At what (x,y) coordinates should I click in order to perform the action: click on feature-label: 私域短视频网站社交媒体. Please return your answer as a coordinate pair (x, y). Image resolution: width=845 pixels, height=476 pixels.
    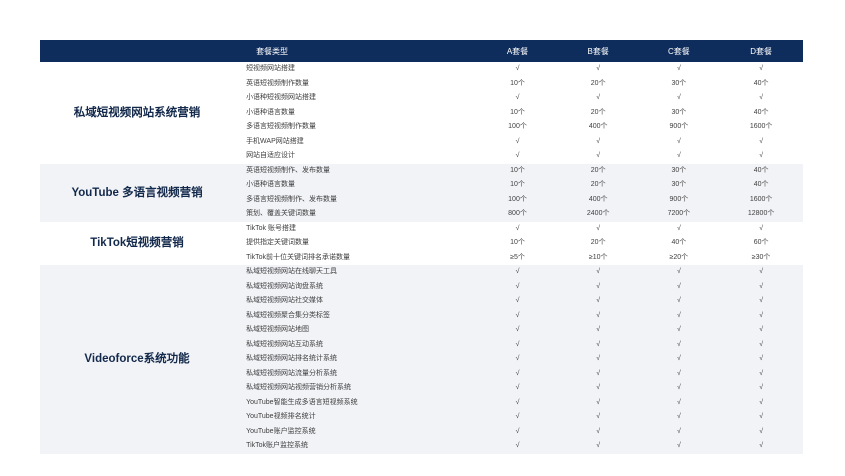
    Looking at the image, I should click on (356, 301).